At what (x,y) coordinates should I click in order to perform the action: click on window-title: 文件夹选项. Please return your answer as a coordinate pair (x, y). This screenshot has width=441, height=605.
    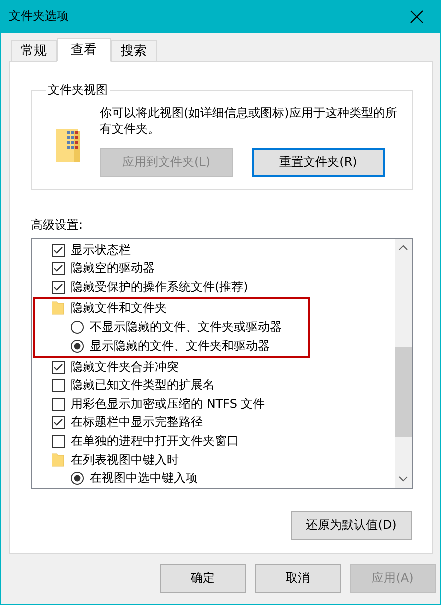
    Looking at the image, I should click on (39, 16).